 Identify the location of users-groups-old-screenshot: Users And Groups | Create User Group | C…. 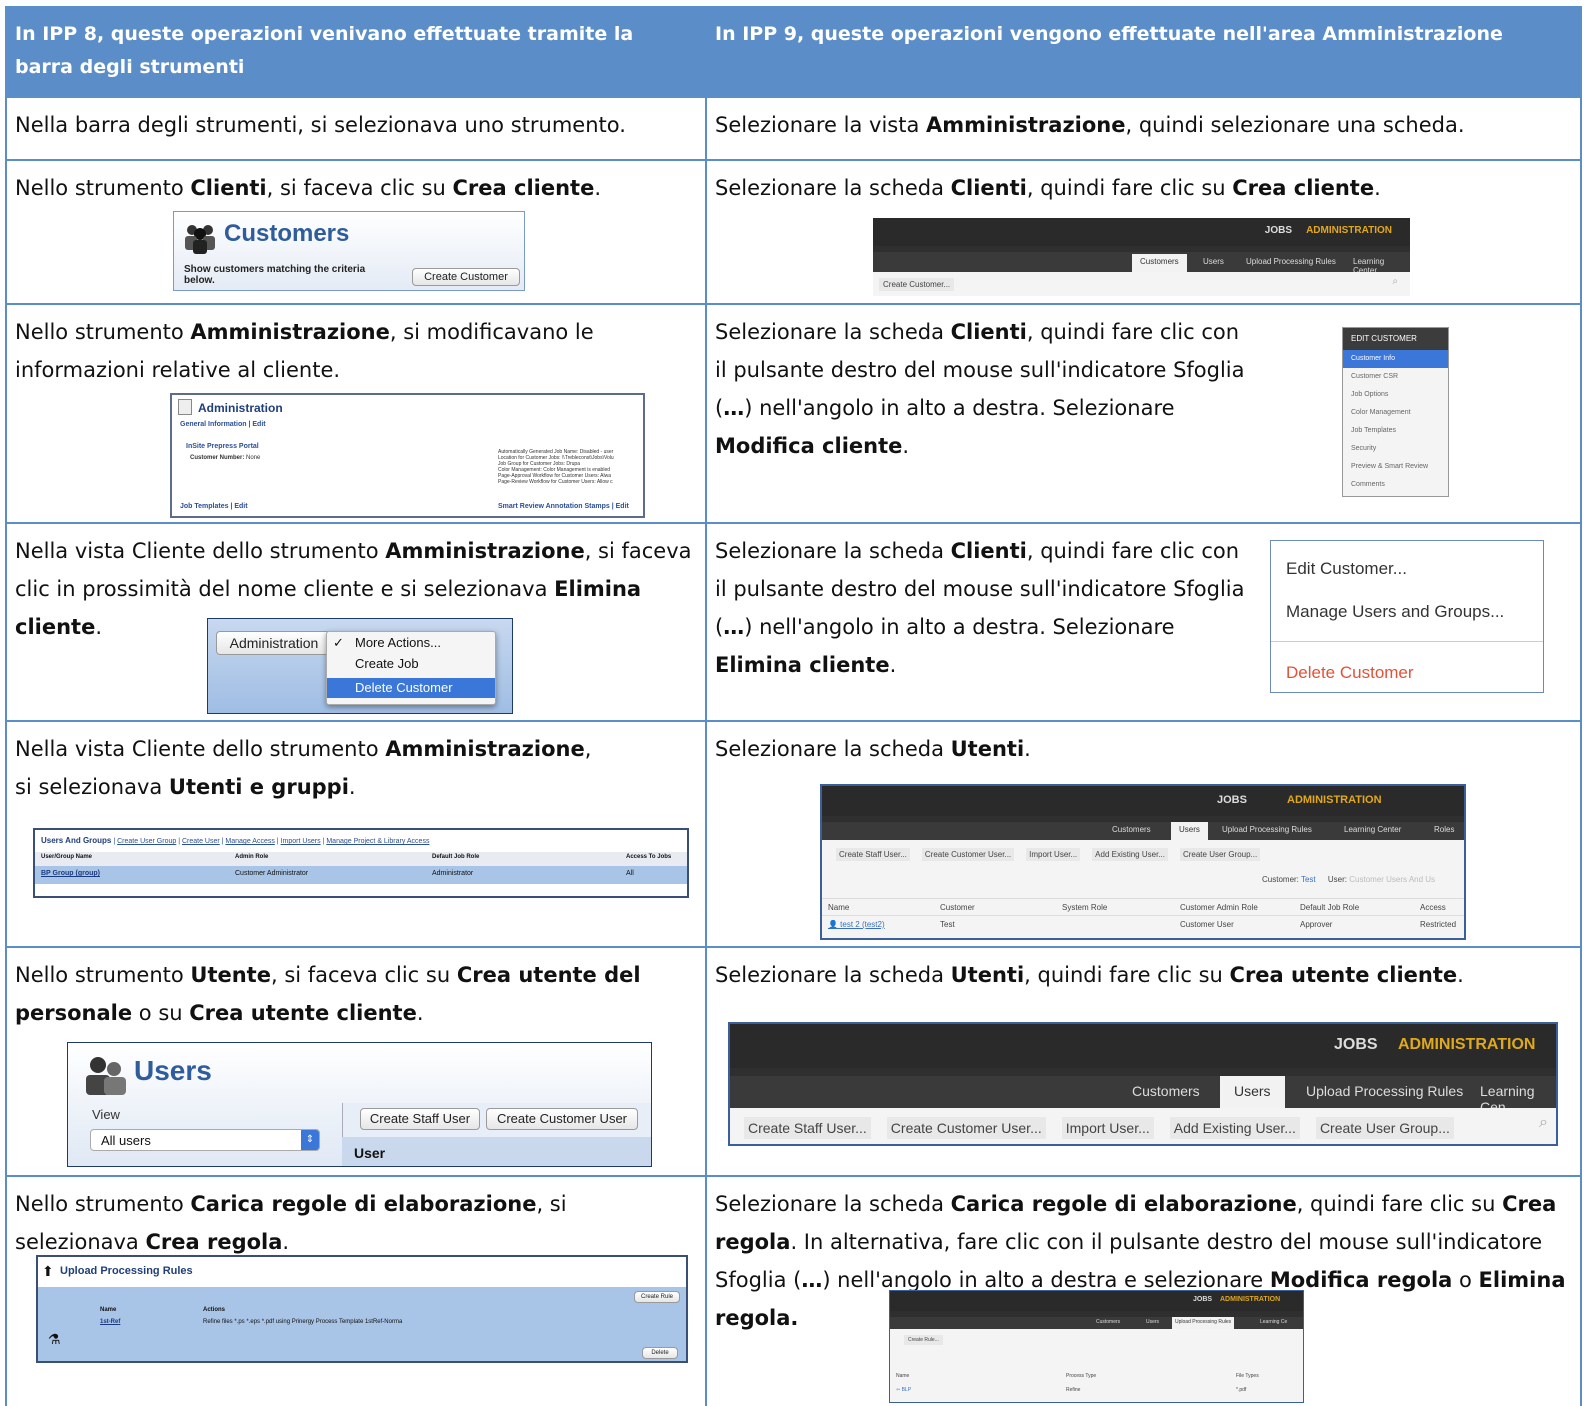
(361, 863).